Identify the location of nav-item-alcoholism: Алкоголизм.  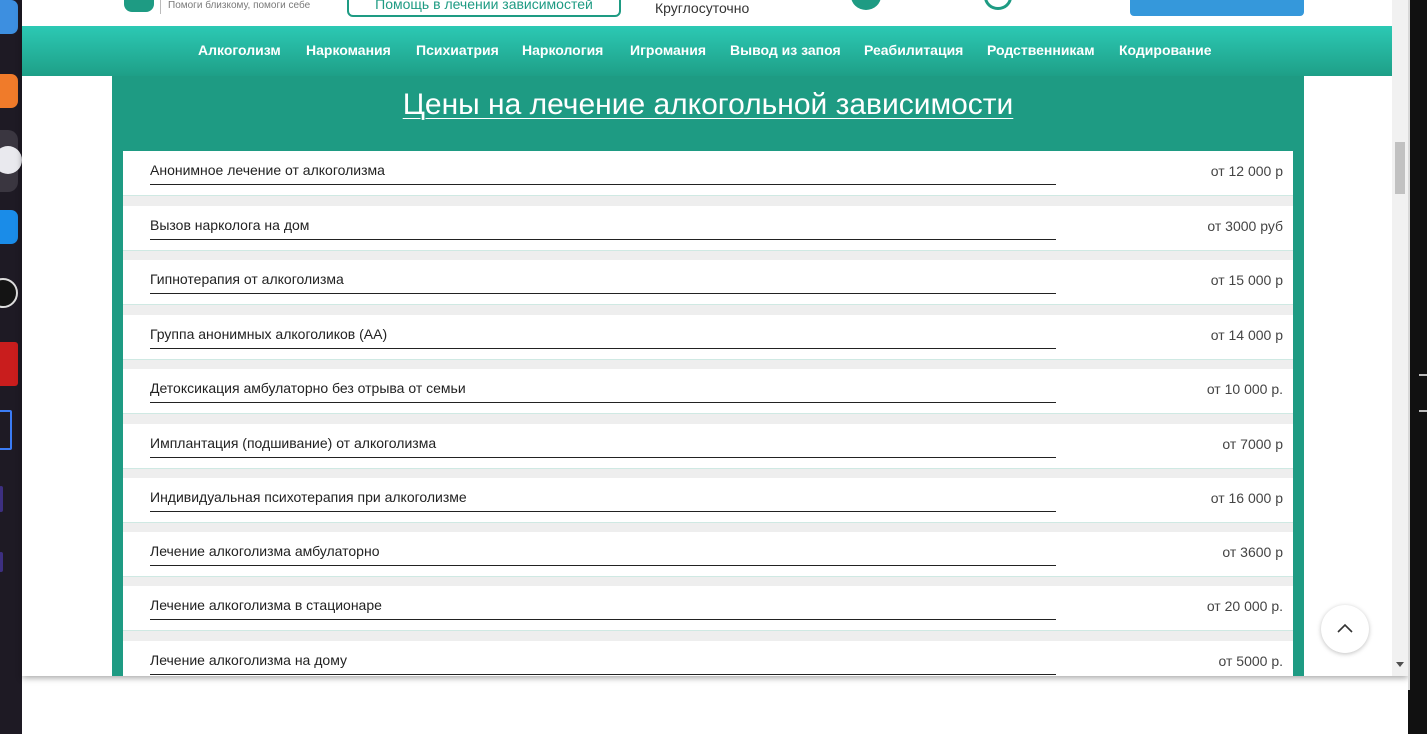
(239, 50).